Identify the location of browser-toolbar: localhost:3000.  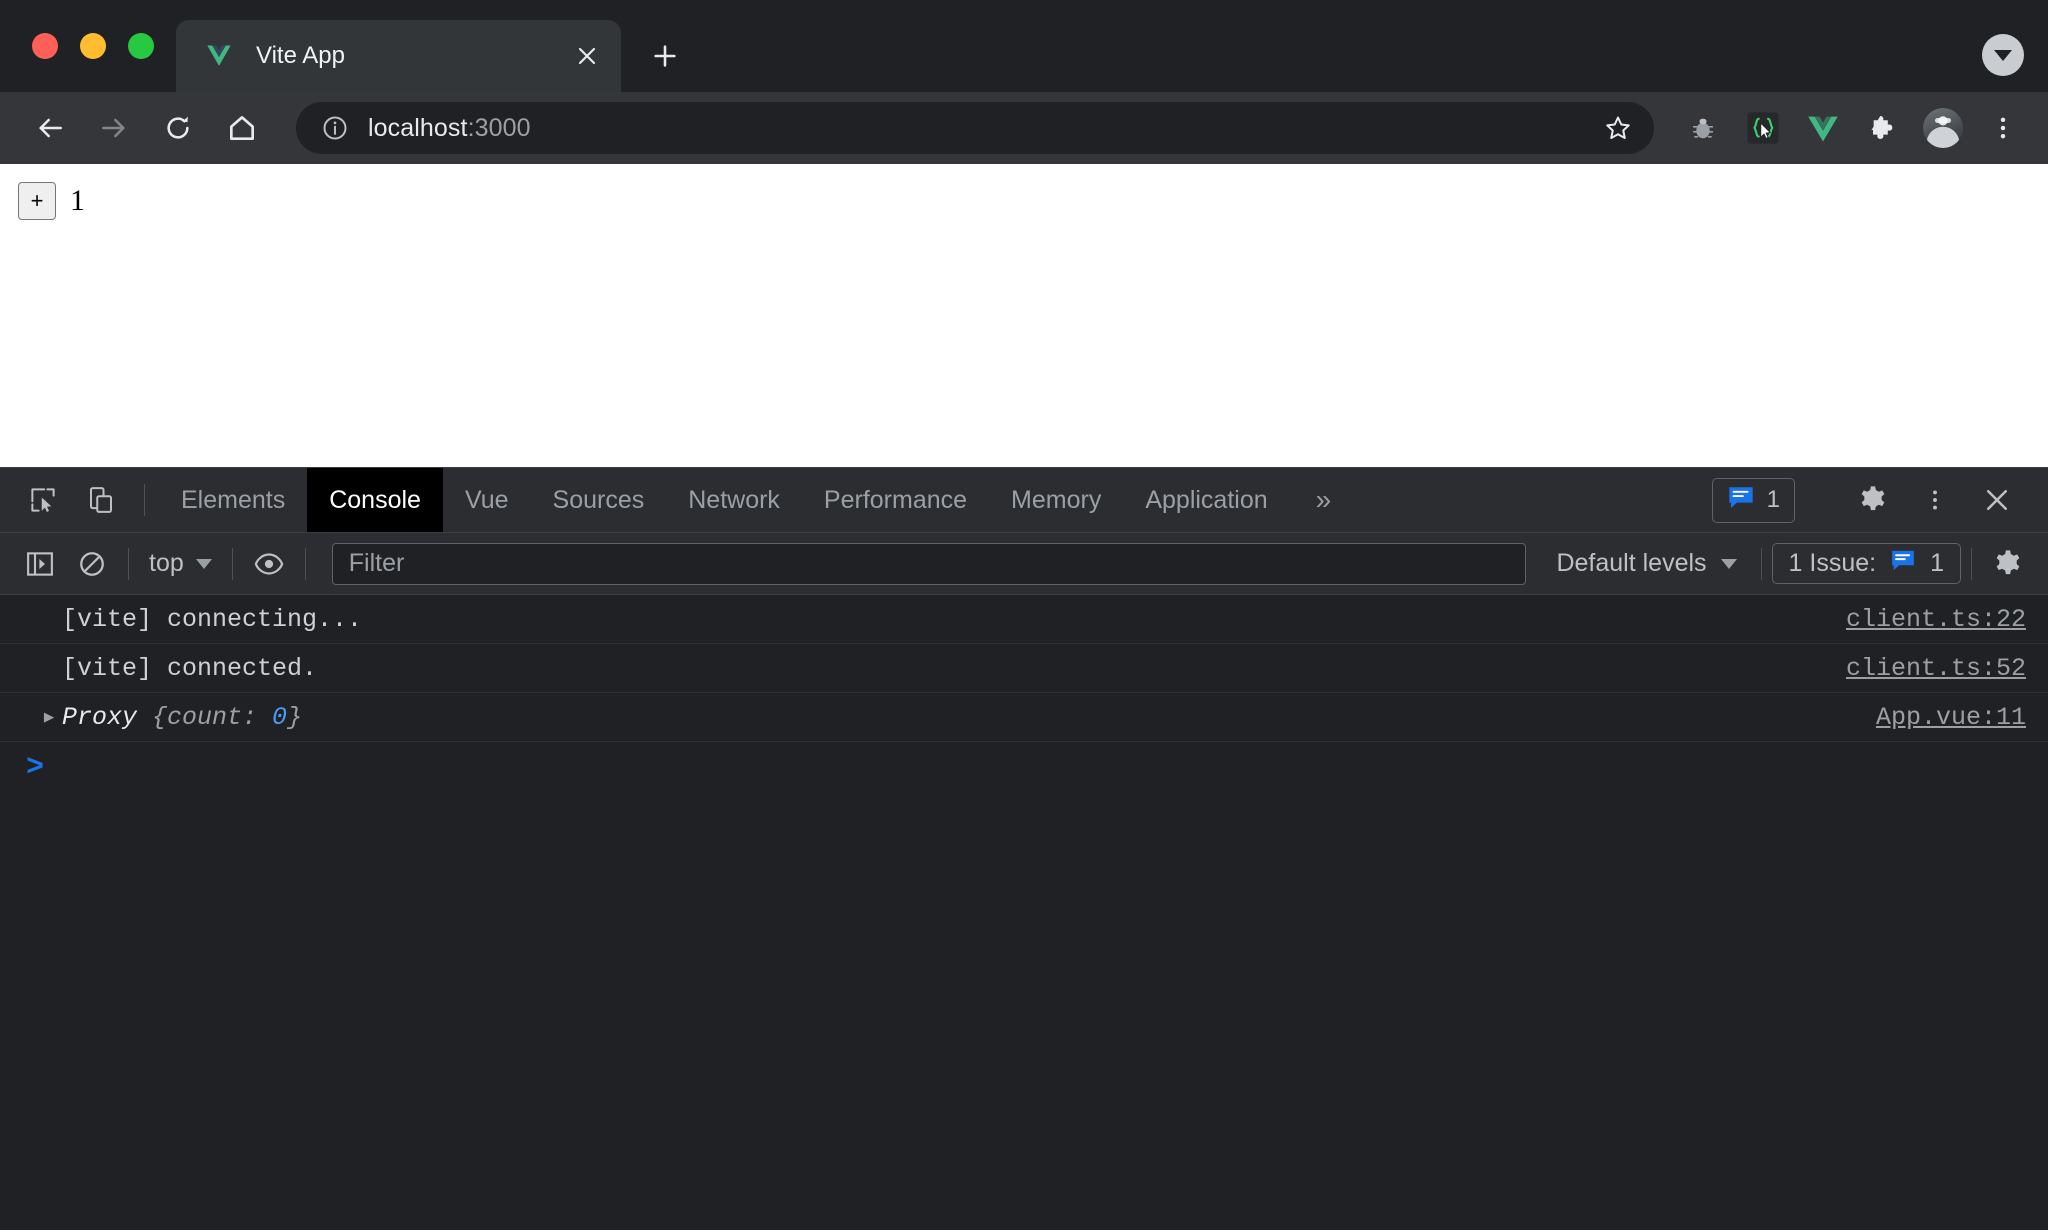
(1024, 128).